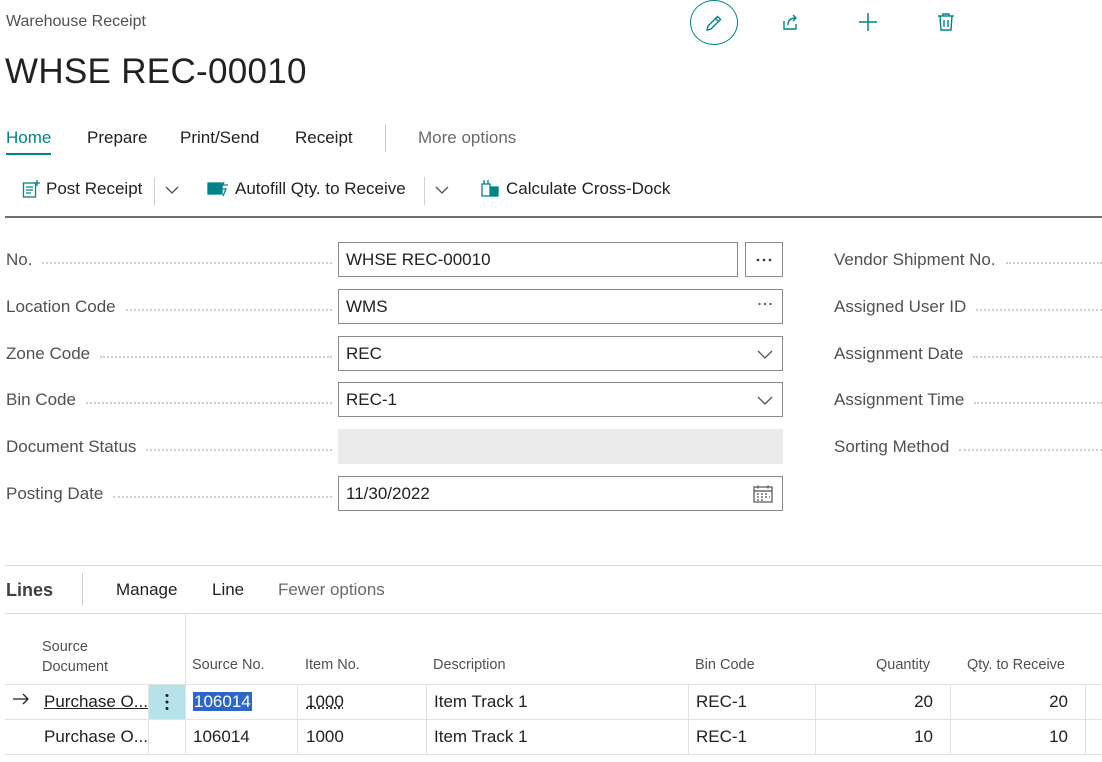 Image resolution: width=1102 pixels, height=762 pixels. What do you see at coordinates (169, 494) in the screenshot?
I see `posting-date-label: Posting Date` at bounding box center [169, 494].